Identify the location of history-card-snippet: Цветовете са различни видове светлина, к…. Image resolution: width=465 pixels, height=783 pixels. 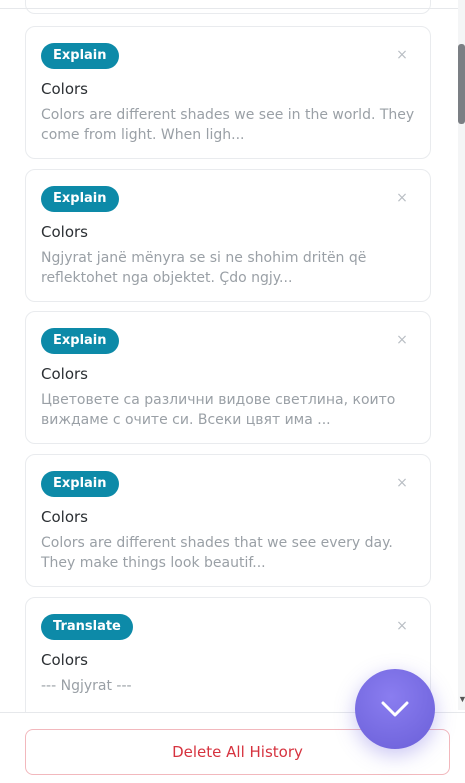
(218, 410).